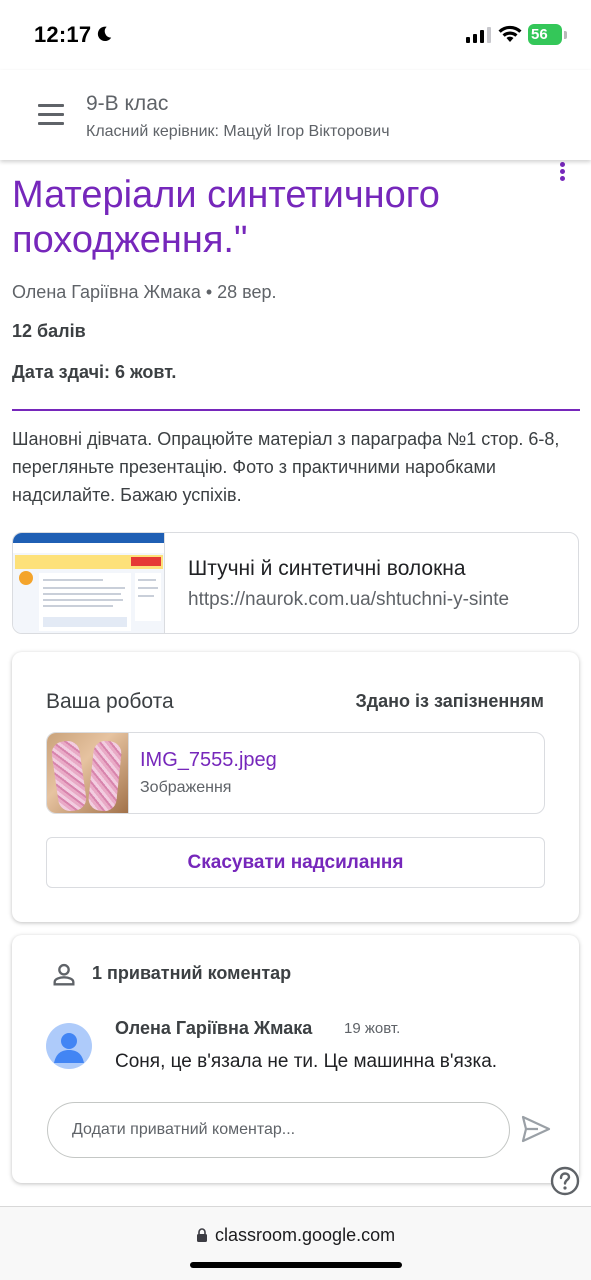 This screenshot has width=591, height=1280. What do you see at coordinates (226, 217) in the screenshot?
I see `assignment-title: Матеріали синтетичного походження."` at bounding box center [226, 217].